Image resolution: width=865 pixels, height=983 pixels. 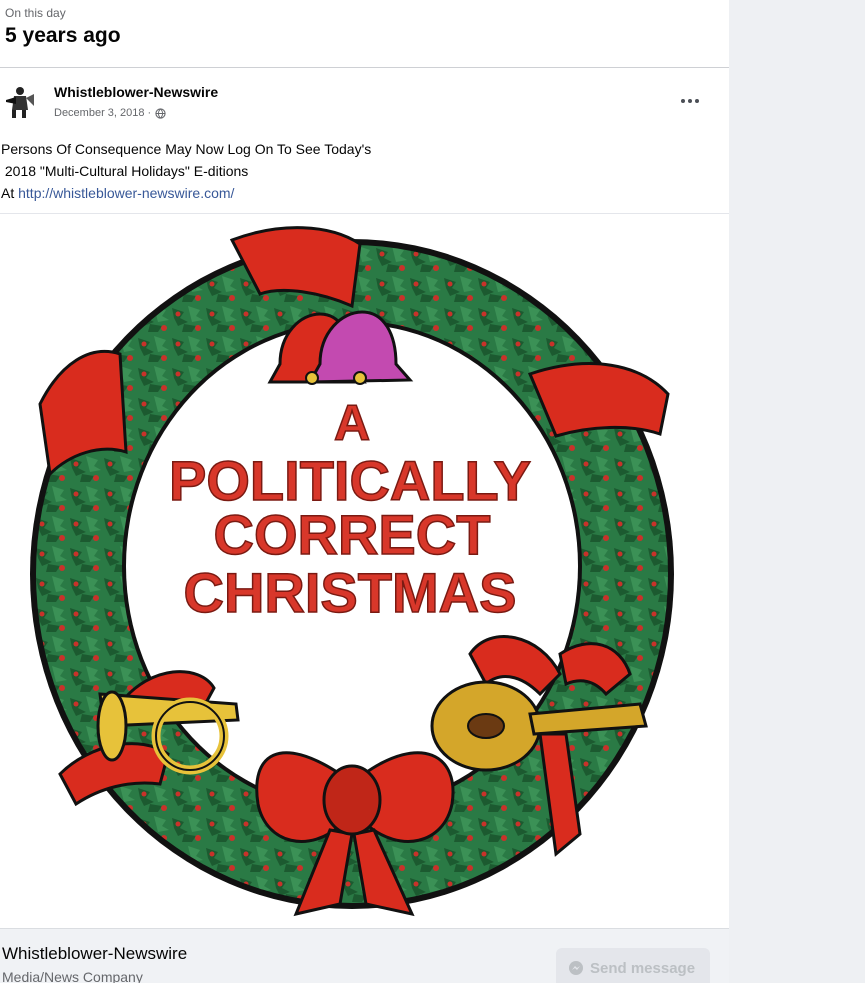 I want to click on send-message-button: Send message, so click(x=633, y=965).